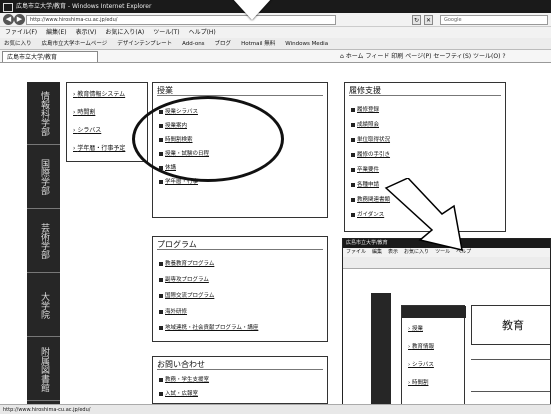 The height and width of the screenshot is (414, 551). Describe the element at coordinates (370, 139) in the screenshot. I see `panel-link: 単位取得状況` at that location.